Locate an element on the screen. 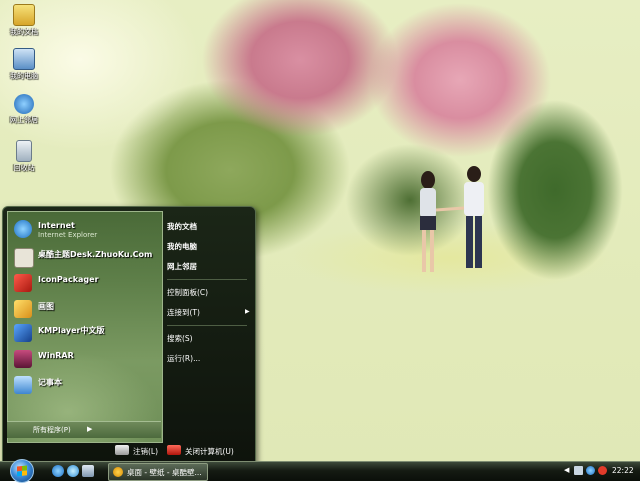  all-programs-label: 所有程序(P) is located at coordinates (52, 430).